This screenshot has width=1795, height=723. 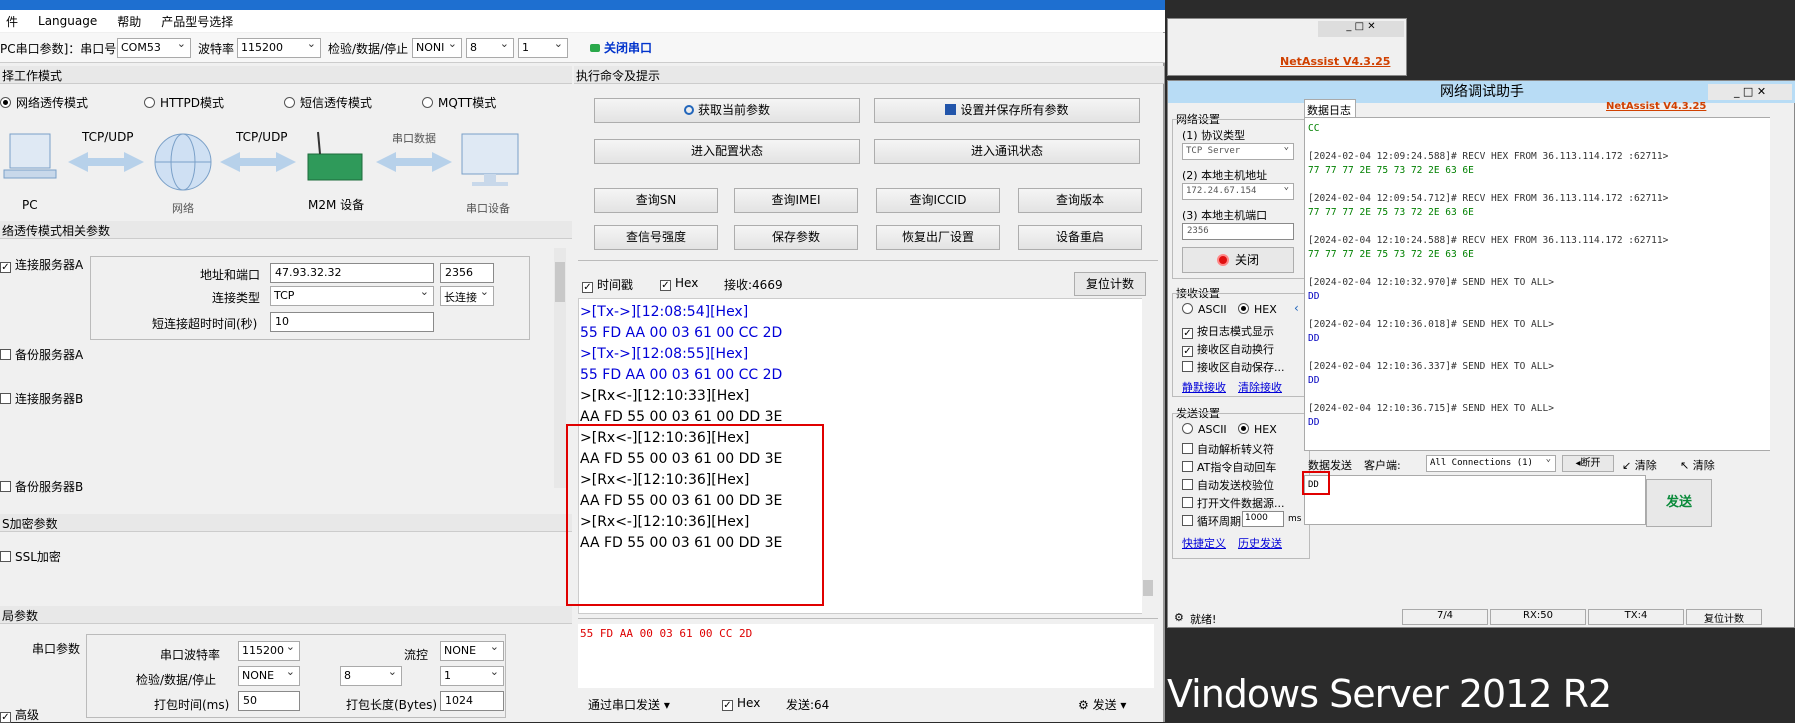 What do you see at coordinates (681, 417) in the screenshot?
I see `receive-line: AA FD 55 00 03 61 00 DD 3E` at bounding box center [681, 417].